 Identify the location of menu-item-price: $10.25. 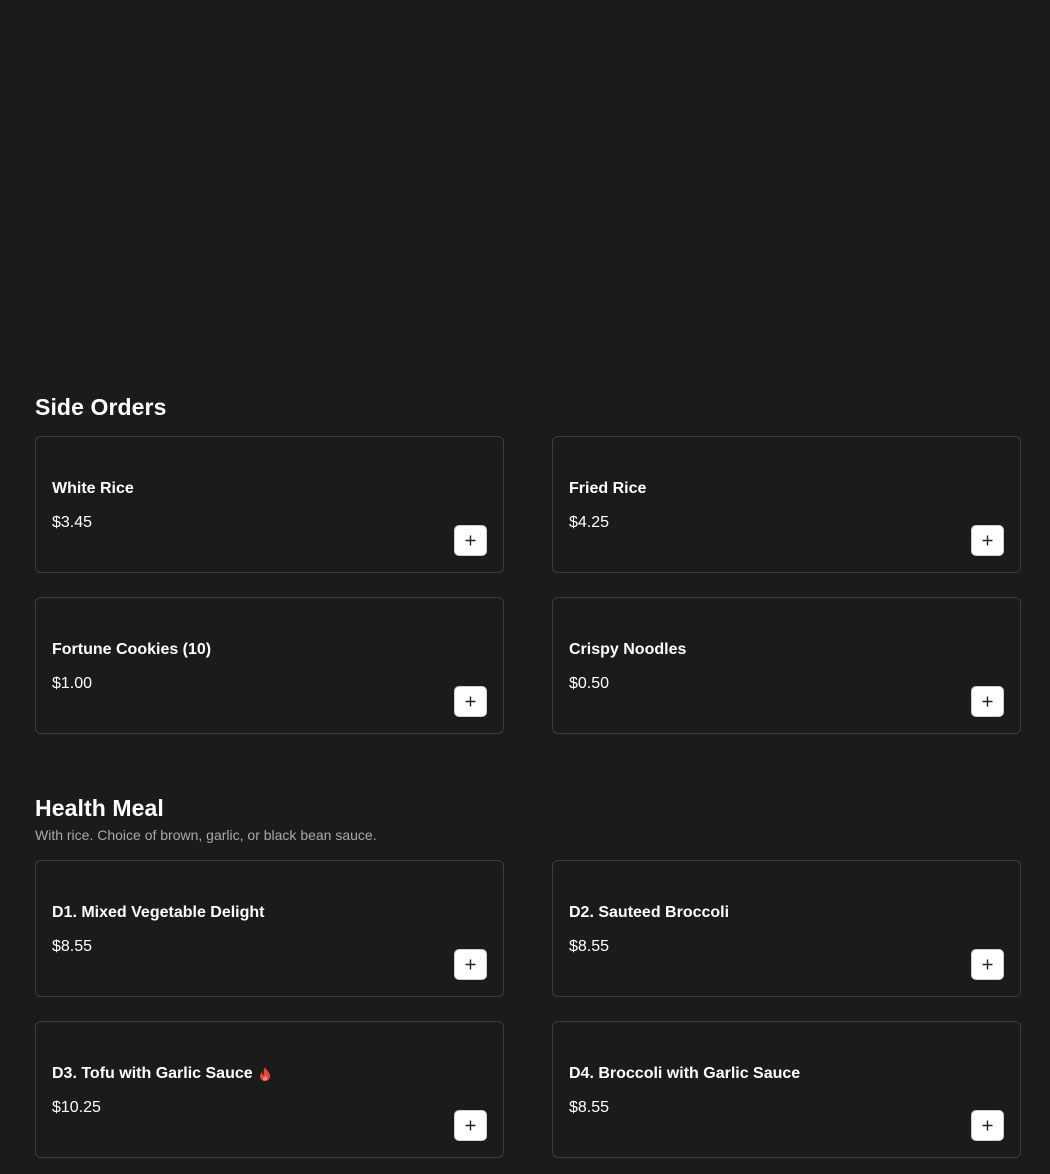
(76, 1108).